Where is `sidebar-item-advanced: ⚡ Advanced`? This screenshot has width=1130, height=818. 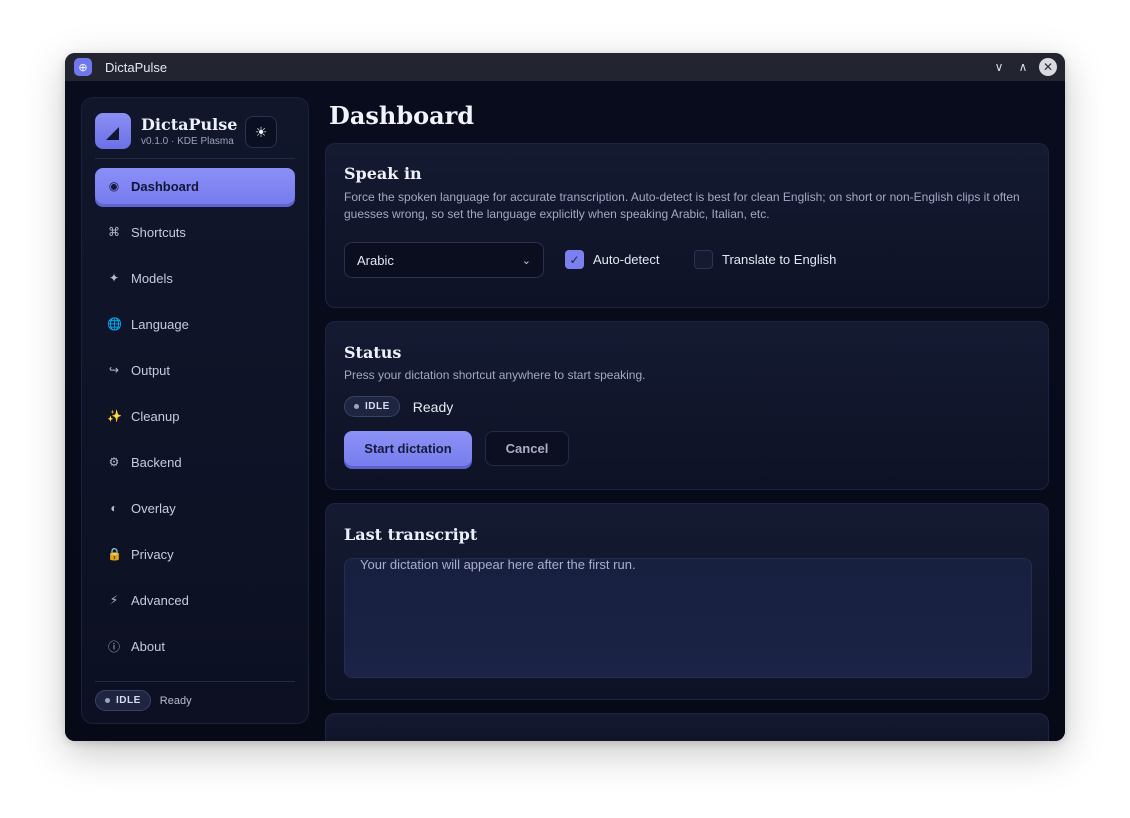
sidebar-item-advanced: ⚡ Advanced is located at coordinates (195, 600).